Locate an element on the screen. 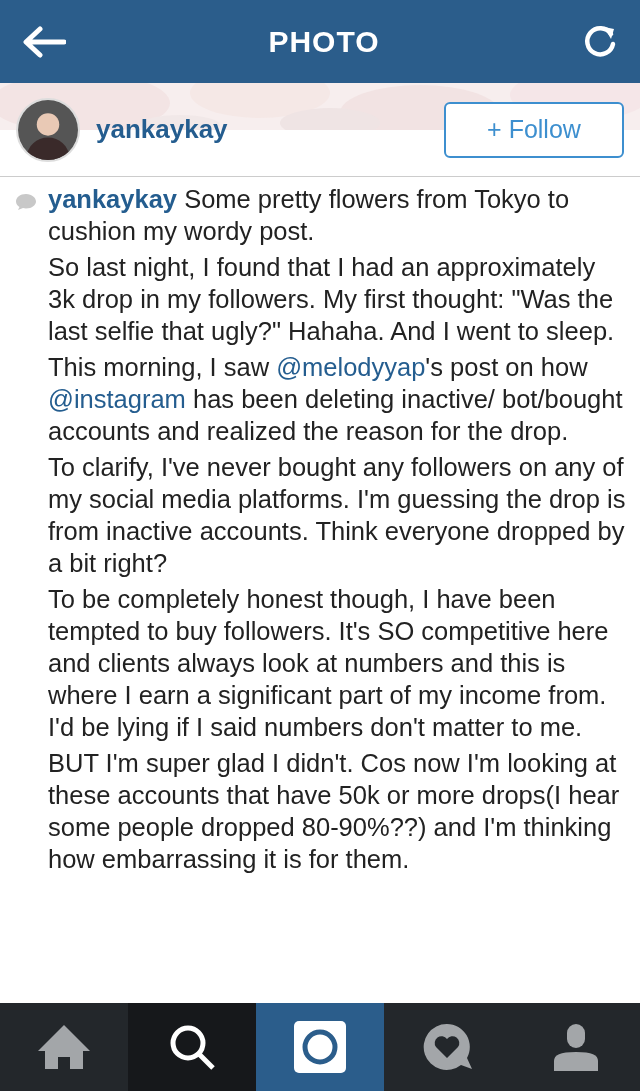 Image resolution: width=640 pixels, height=1091 pixels. search-icon is located at coordinates (192, 1047).